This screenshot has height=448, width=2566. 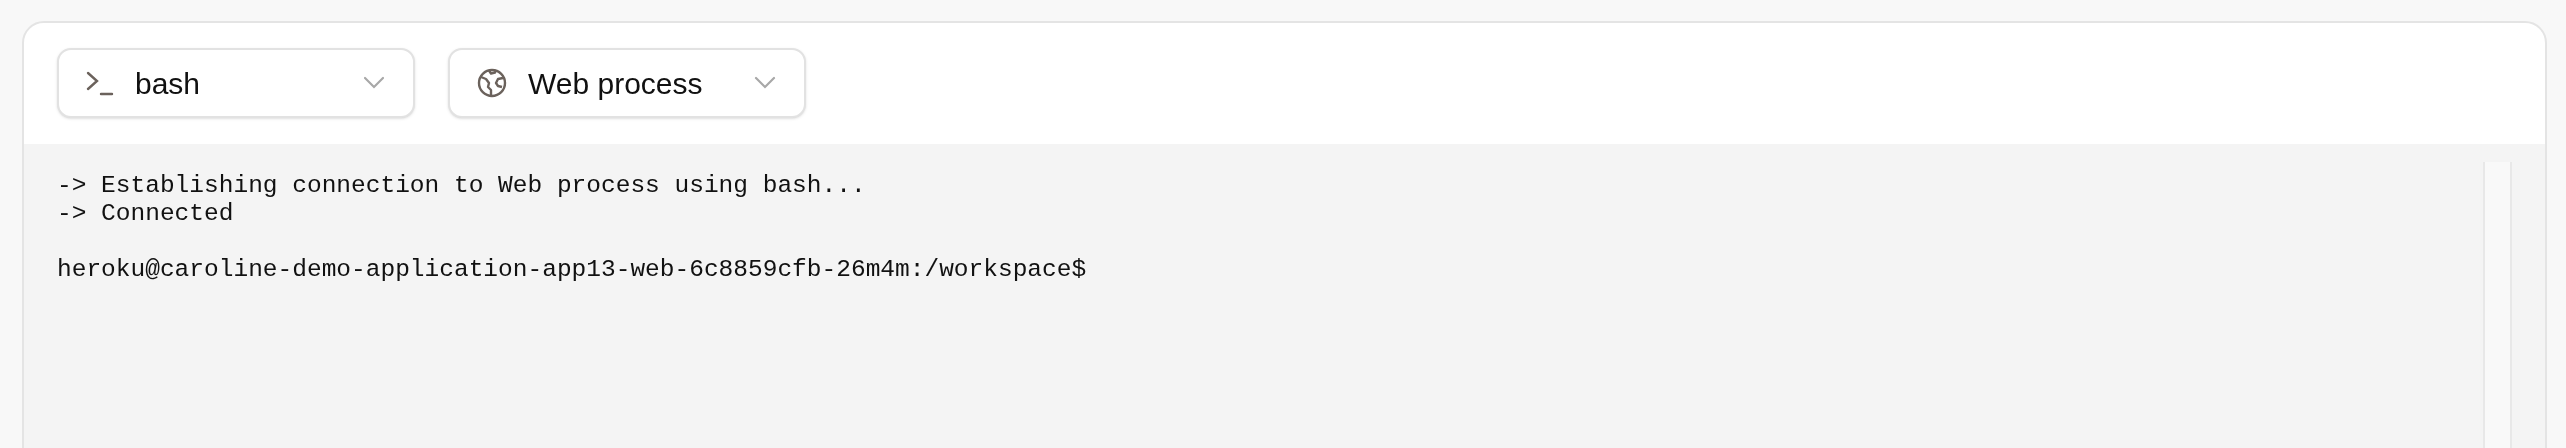 What do you see at coordinates (100, 83) in the screenshot?
I see `terminal-prompt-icon` at bounding box center [100, 83].